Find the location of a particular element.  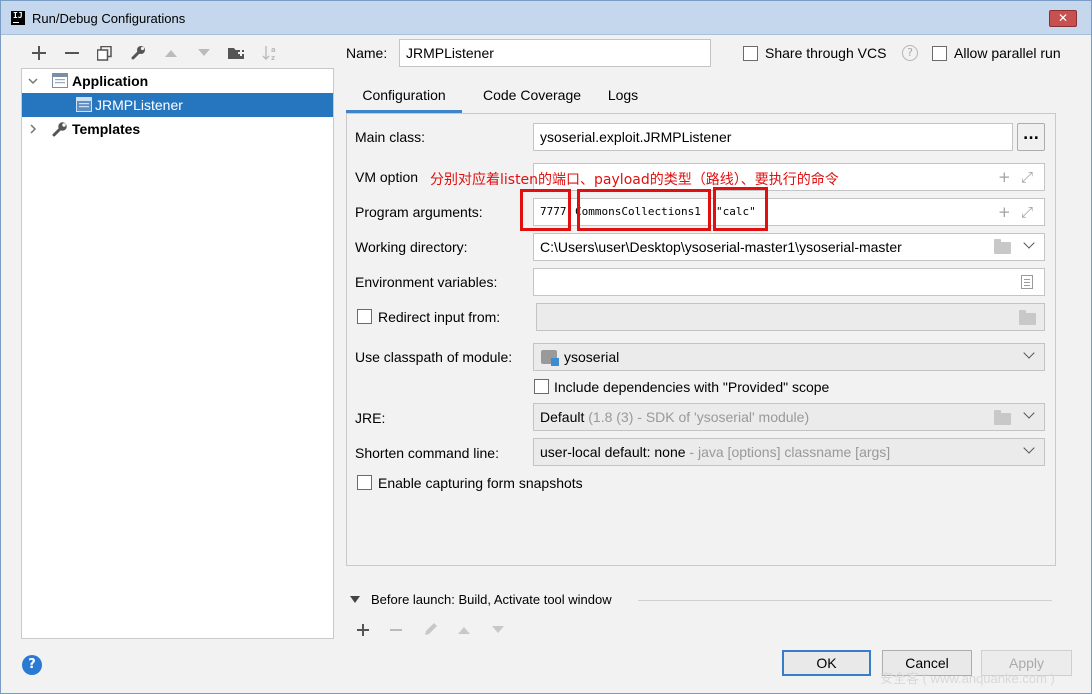

shorten-detail: - java [options] classname [args] is located at coordinates (788, 452).